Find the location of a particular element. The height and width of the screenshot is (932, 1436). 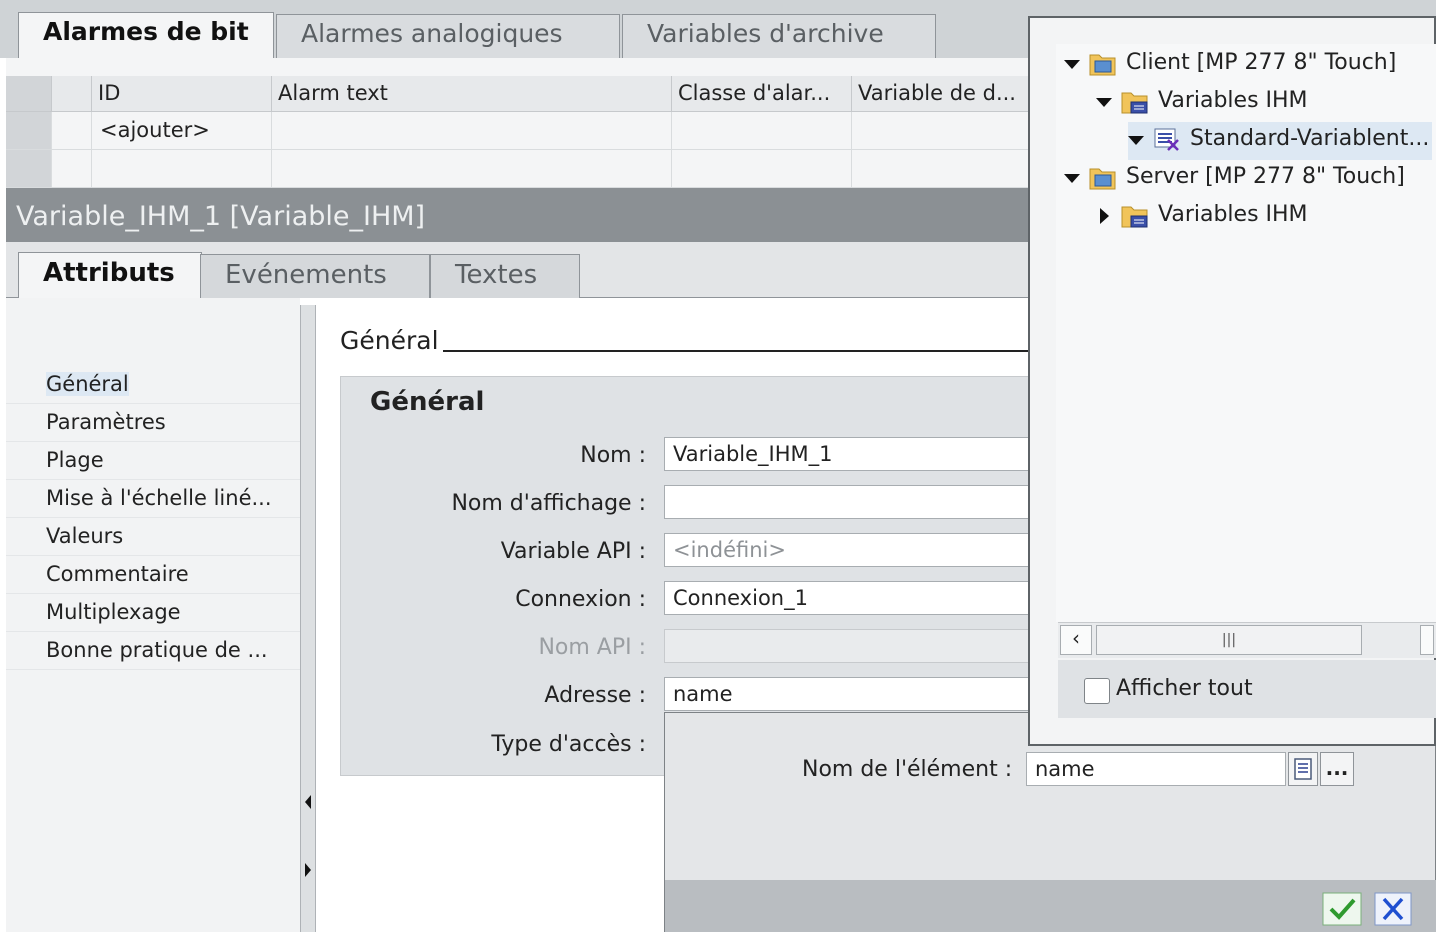

list-button is located at coordinates (1303, 769).